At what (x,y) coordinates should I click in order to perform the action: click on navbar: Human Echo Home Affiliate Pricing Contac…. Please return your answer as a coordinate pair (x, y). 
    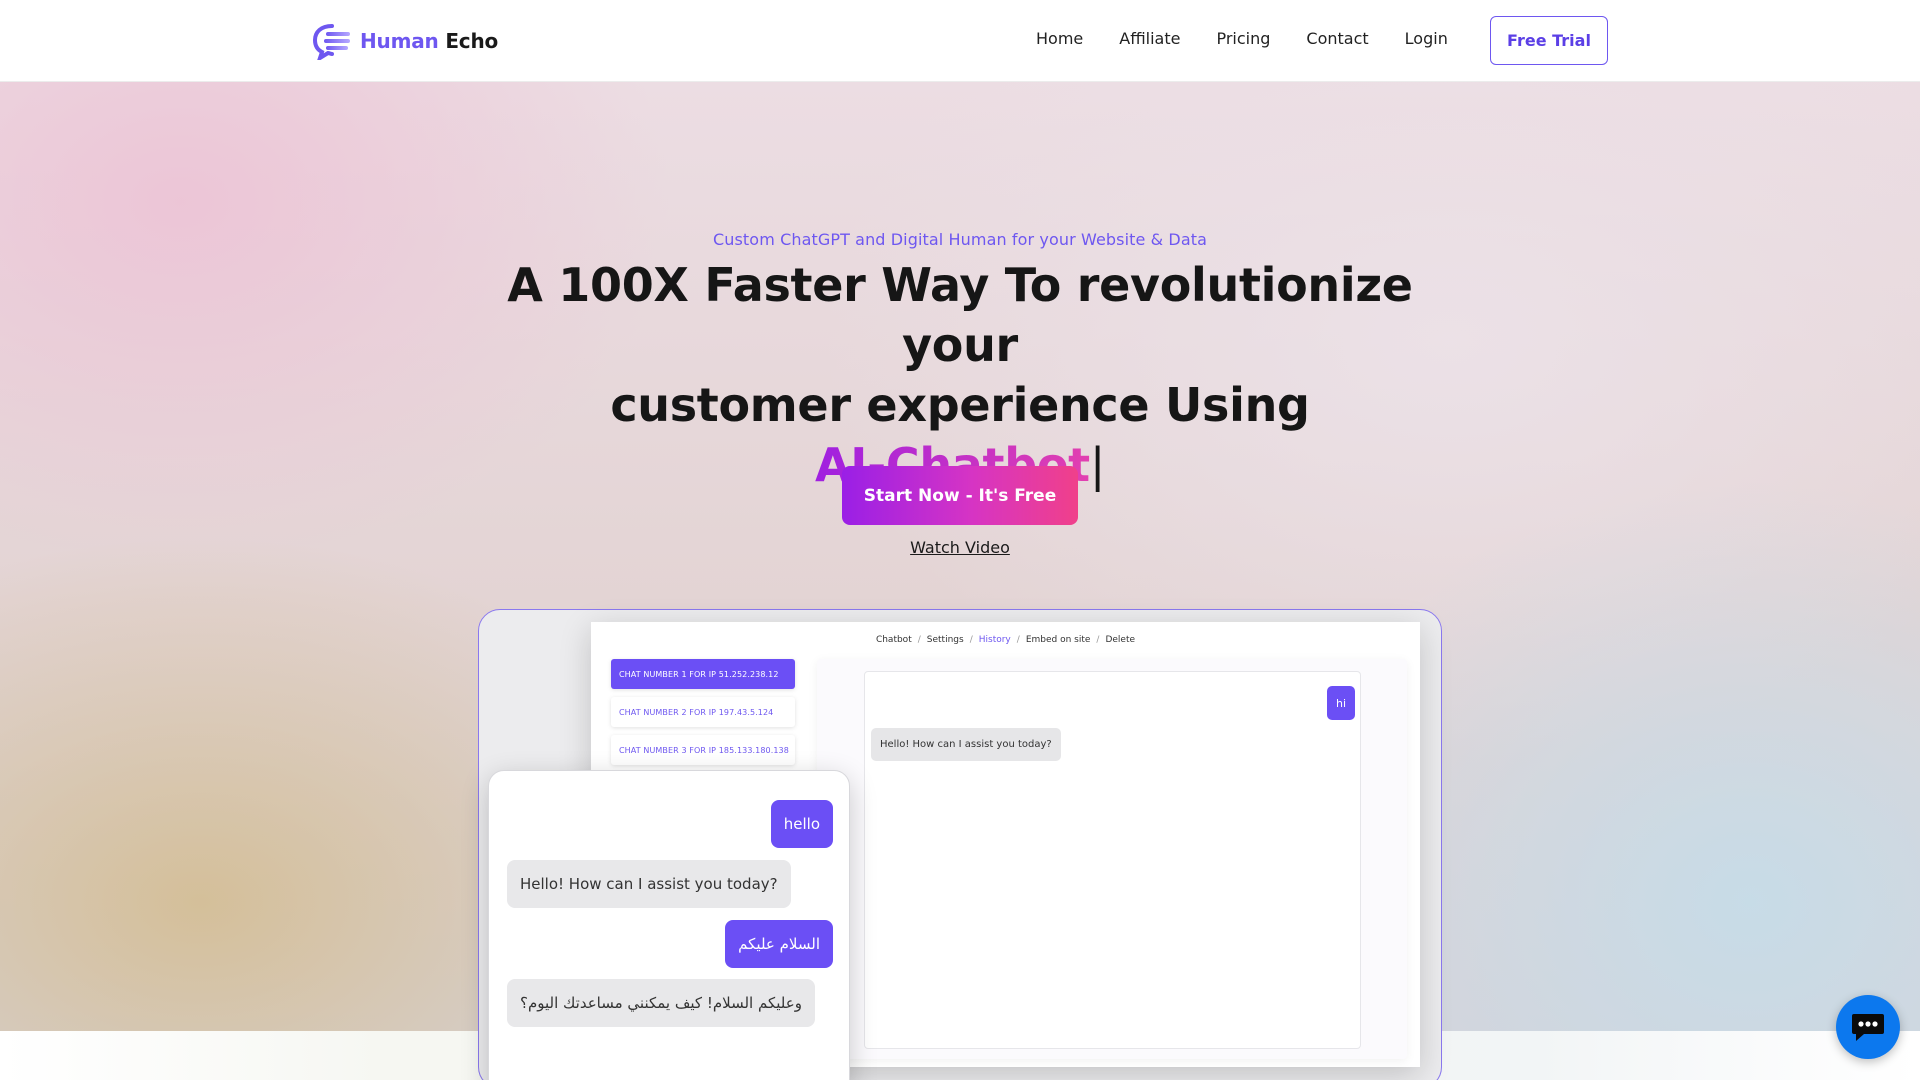
    Looking at the image, I should click on (960, 41).